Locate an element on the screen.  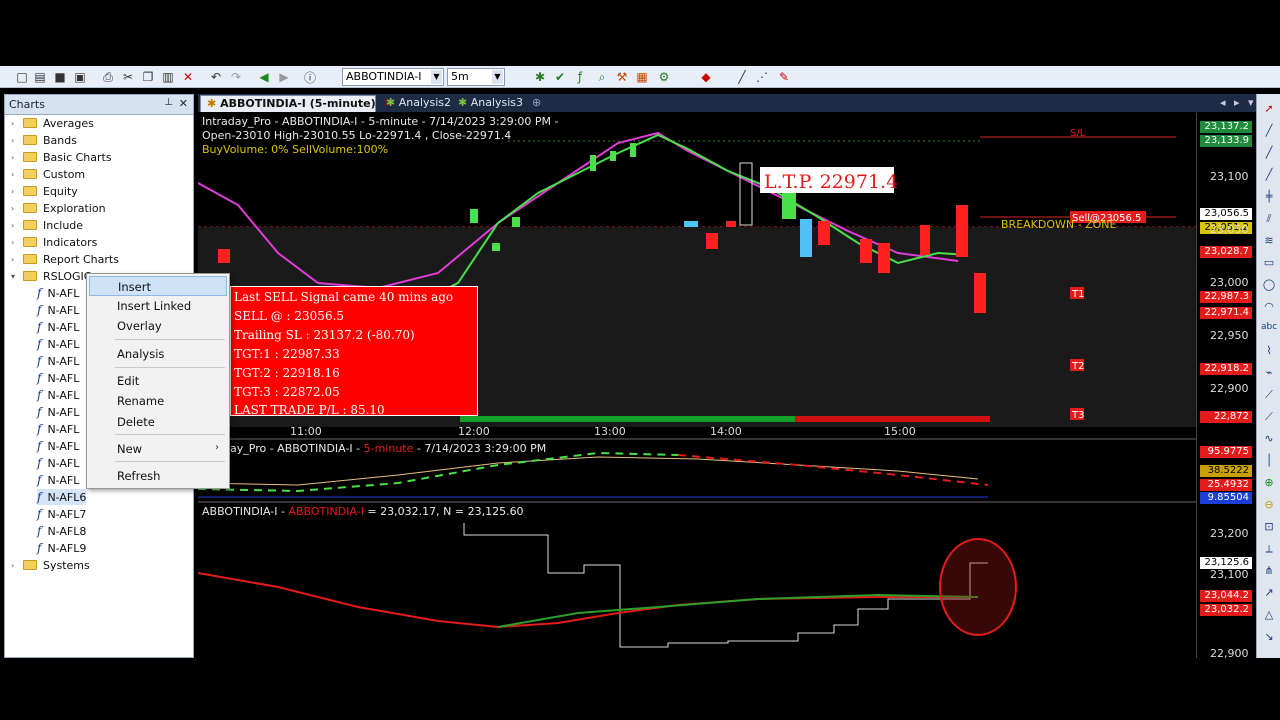
save-icon: ■ is located at coordinates (60, 77).